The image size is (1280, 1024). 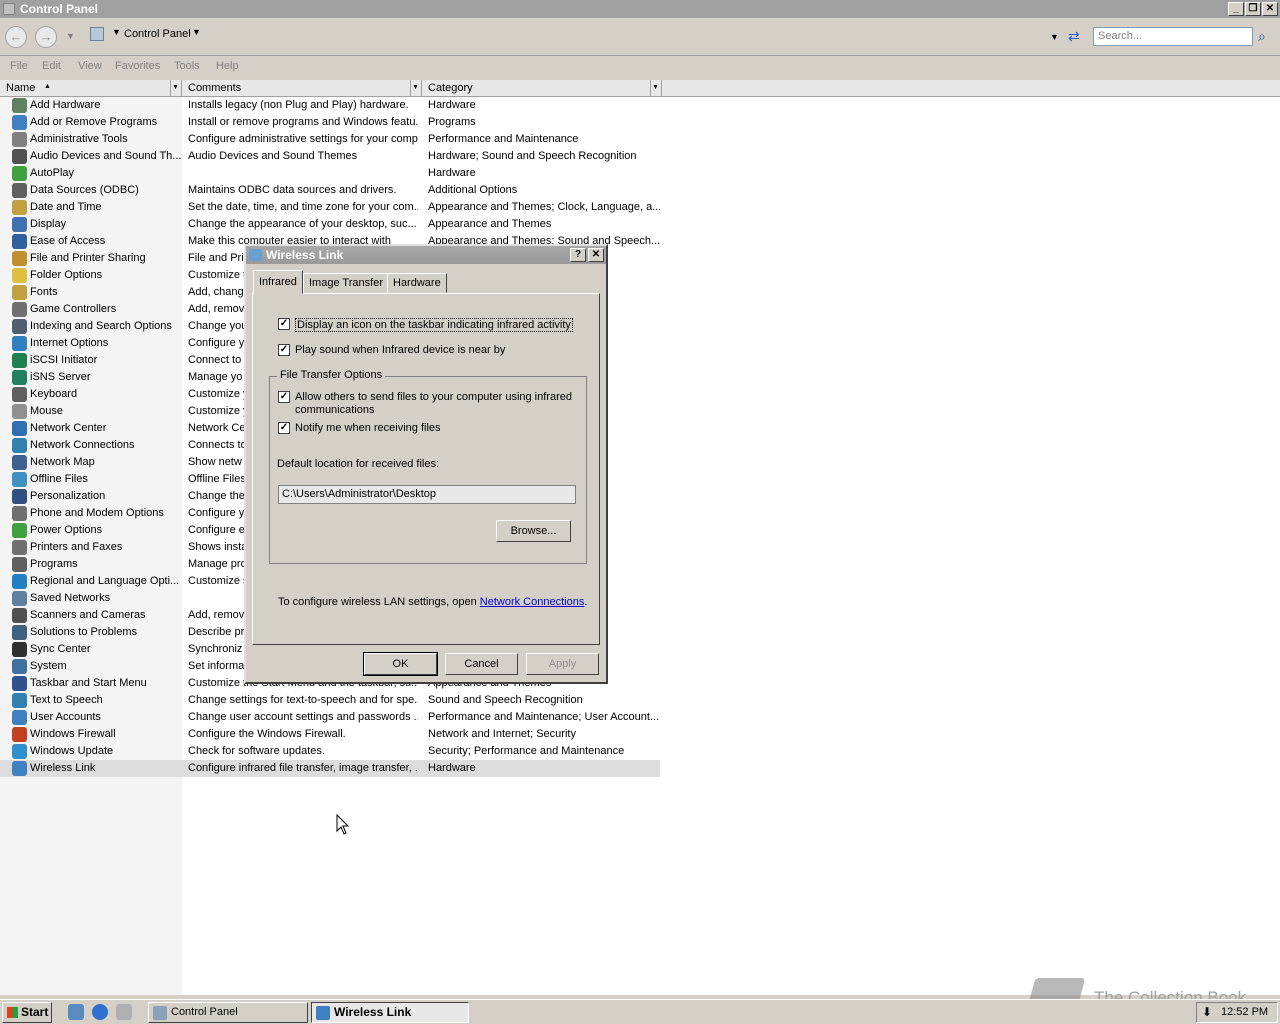 What do you see at coordinates (66, 207) in the screenshot?
I see `item-name: Date and Time` at bounding box center [66, 207].